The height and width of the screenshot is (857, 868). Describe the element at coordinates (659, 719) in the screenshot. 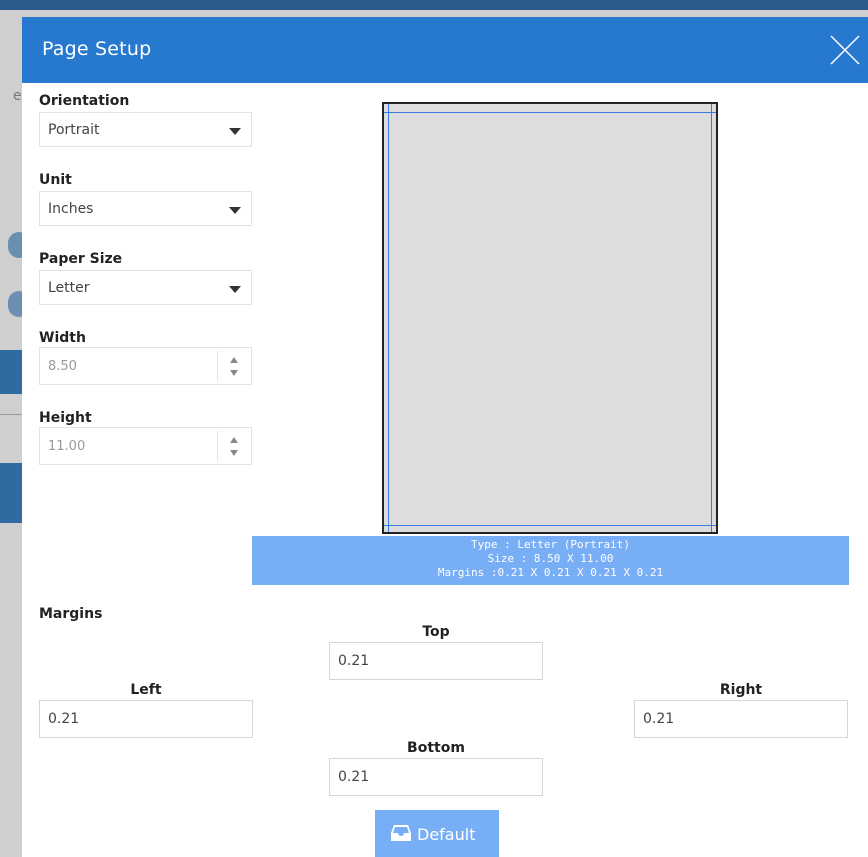

I see `margin-right-value: 0.21` at that location.